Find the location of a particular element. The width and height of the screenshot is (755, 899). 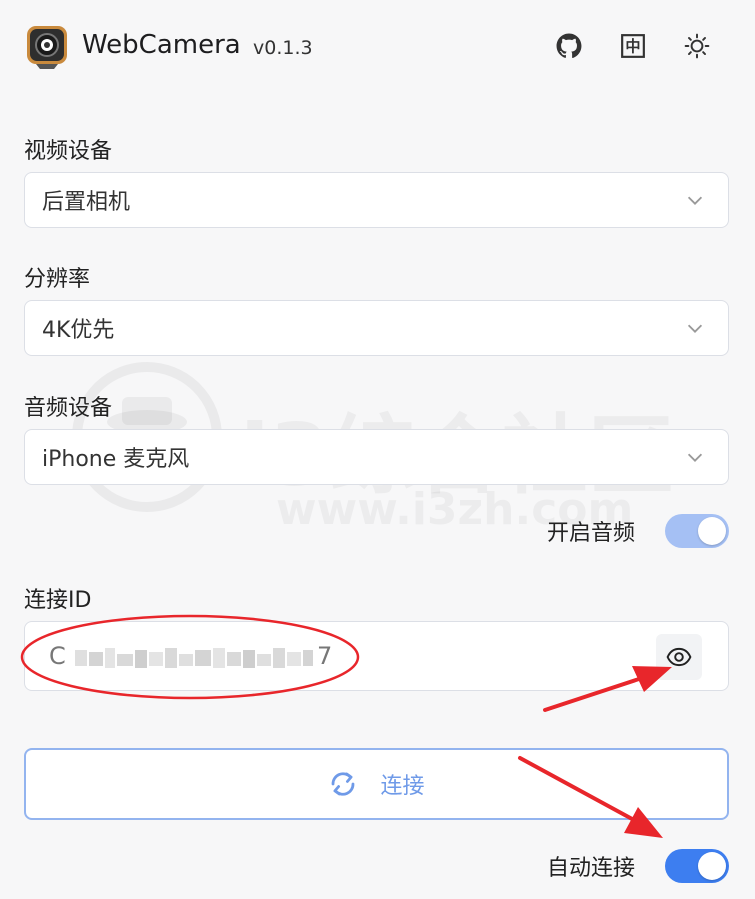

auto-connect-label: 自动连接 is located at coordinates (590, 868).